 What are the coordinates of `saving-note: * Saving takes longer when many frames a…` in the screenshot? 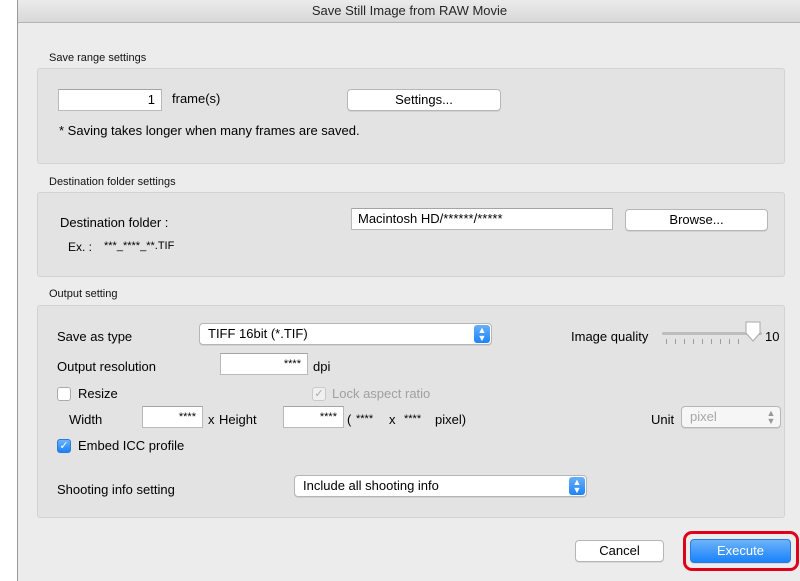 It's located at (209, 130).